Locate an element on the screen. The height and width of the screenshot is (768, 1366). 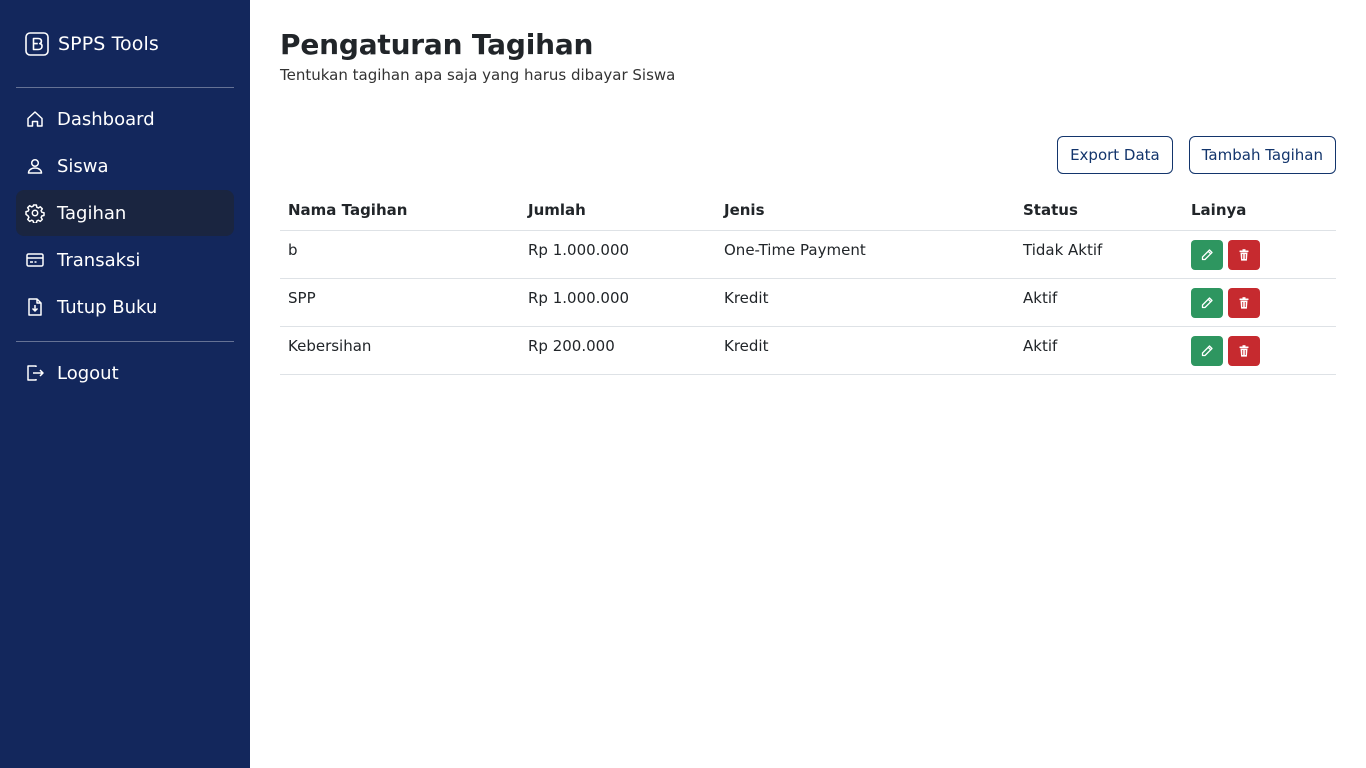
column-header-nama: Nama Tagihan is located at coordinates (400, 210).